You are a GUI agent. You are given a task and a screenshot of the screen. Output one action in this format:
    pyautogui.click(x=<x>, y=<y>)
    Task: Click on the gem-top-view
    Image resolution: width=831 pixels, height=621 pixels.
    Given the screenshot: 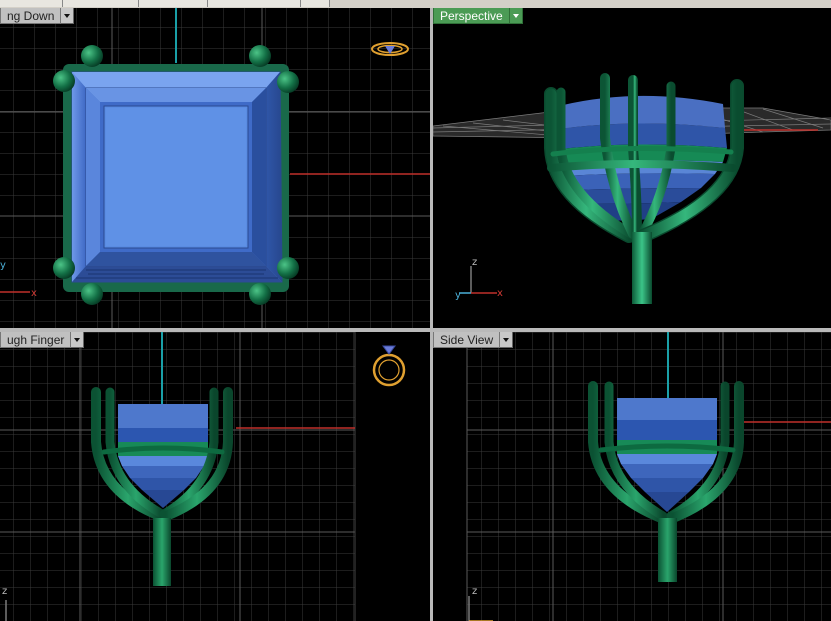 What is the action you would take?
    pyautogui.click(x=176, y=178)
    